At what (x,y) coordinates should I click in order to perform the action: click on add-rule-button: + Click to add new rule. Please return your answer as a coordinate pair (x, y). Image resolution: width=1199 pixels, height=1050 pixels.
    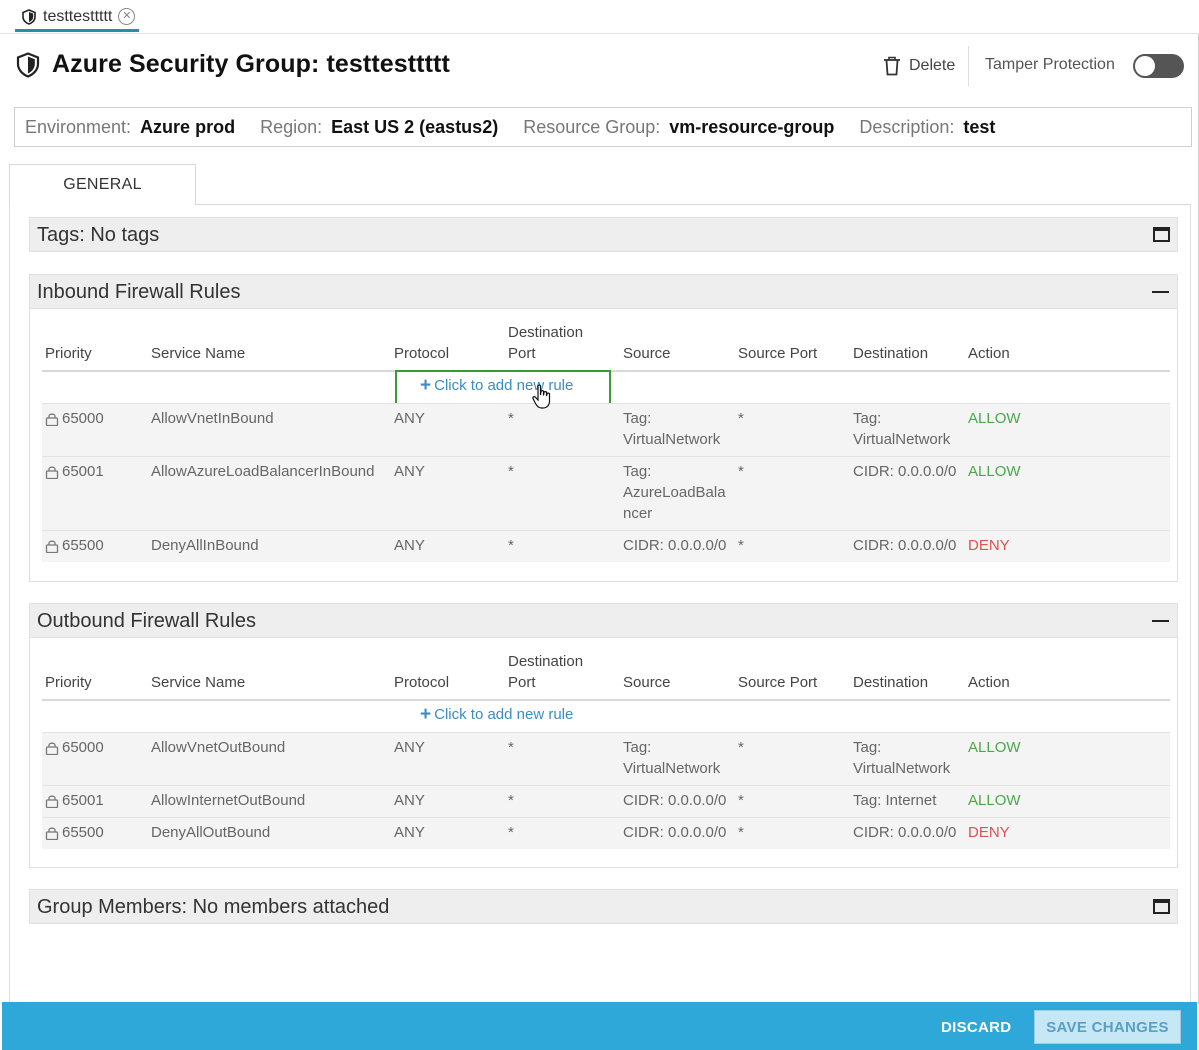
    Looking at the image, I should click on (497, 714).